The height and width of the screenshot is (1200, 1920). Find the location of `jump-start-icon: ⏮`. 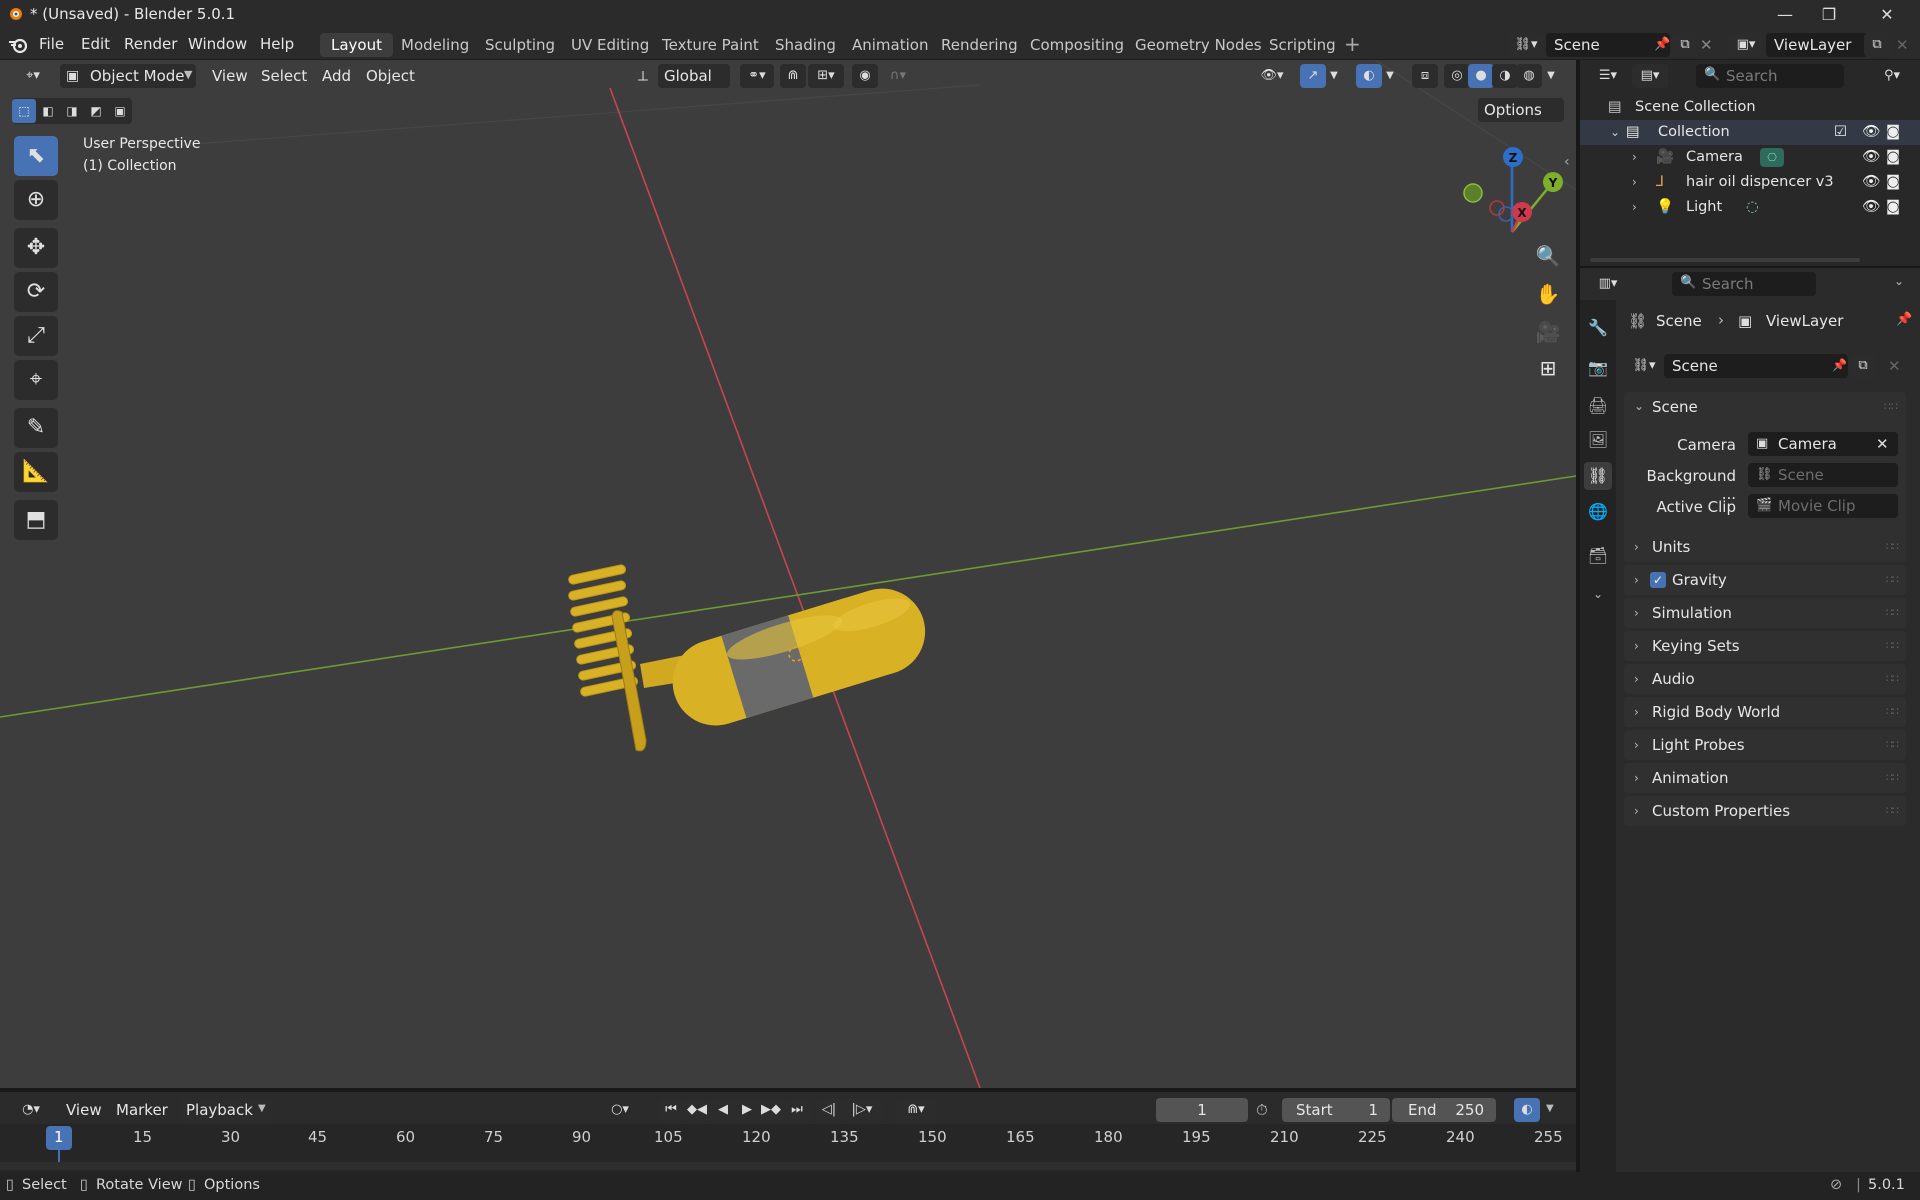

jump-start-icon: ⏮ is located at coordinates (671, 1110).